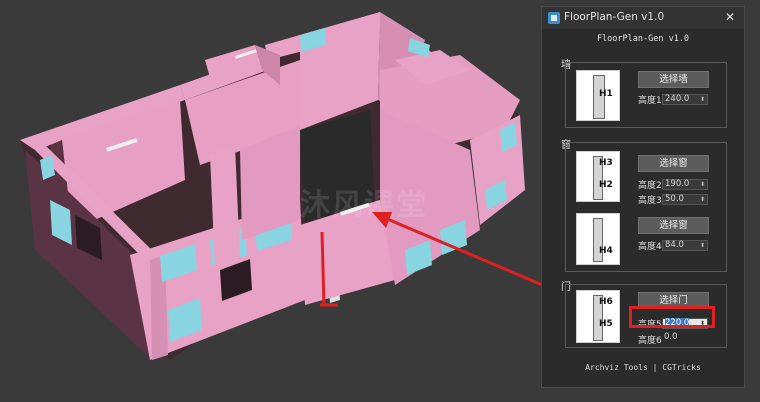  Describe the element at coordinates (685, 245) in the screenshot. I see `height4-spinner: 84.0 ⬍` at that location.